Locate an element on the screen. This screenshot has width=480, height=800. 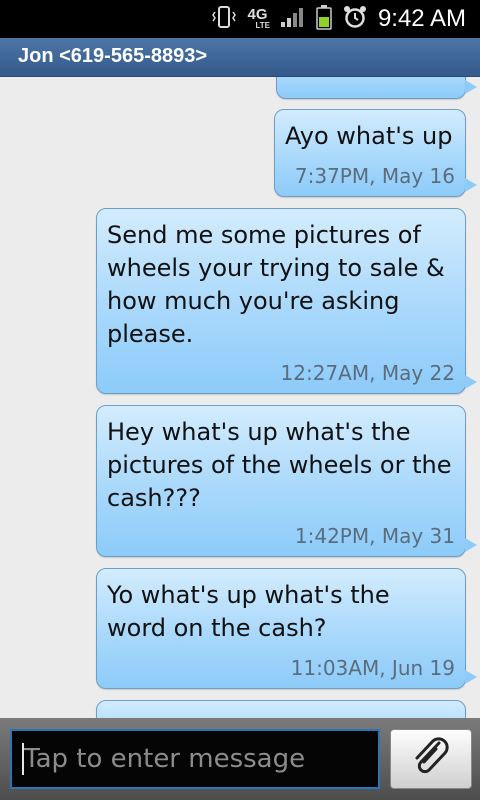
paperclip-icon is located at coordinates (431, 759).